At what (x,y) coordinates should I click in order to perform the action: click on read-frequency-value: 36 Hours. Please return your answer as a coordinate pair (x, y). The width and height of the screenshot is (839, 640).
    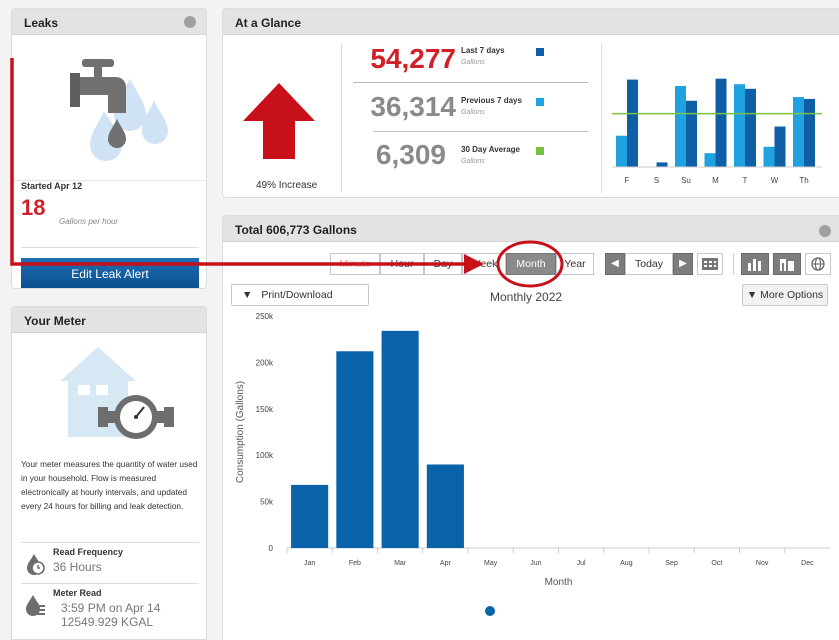
    Looking at the image, I should click on (77, 567).